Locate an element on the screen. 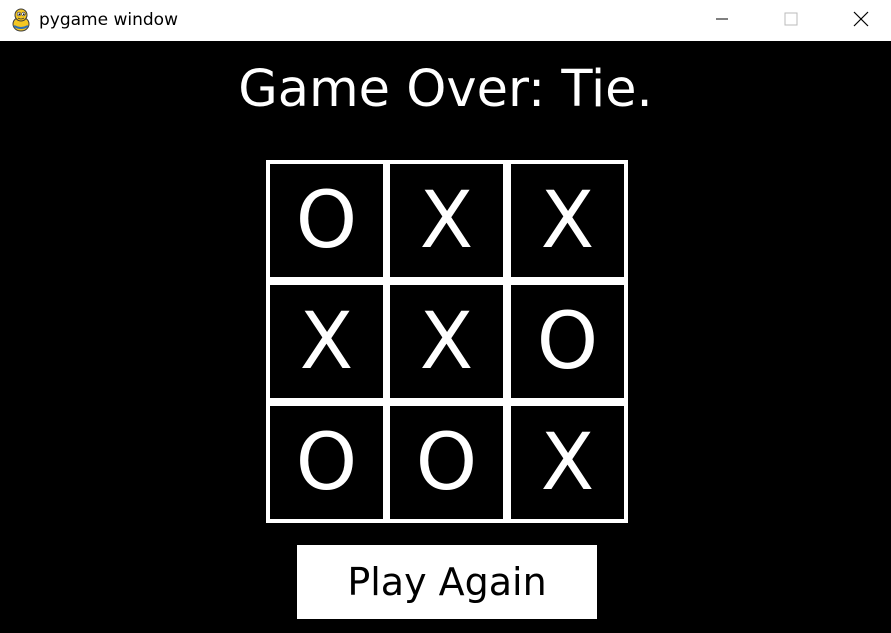 This screenshot has width=891, height=633. maximize-button is located at coordinates (791, 20).